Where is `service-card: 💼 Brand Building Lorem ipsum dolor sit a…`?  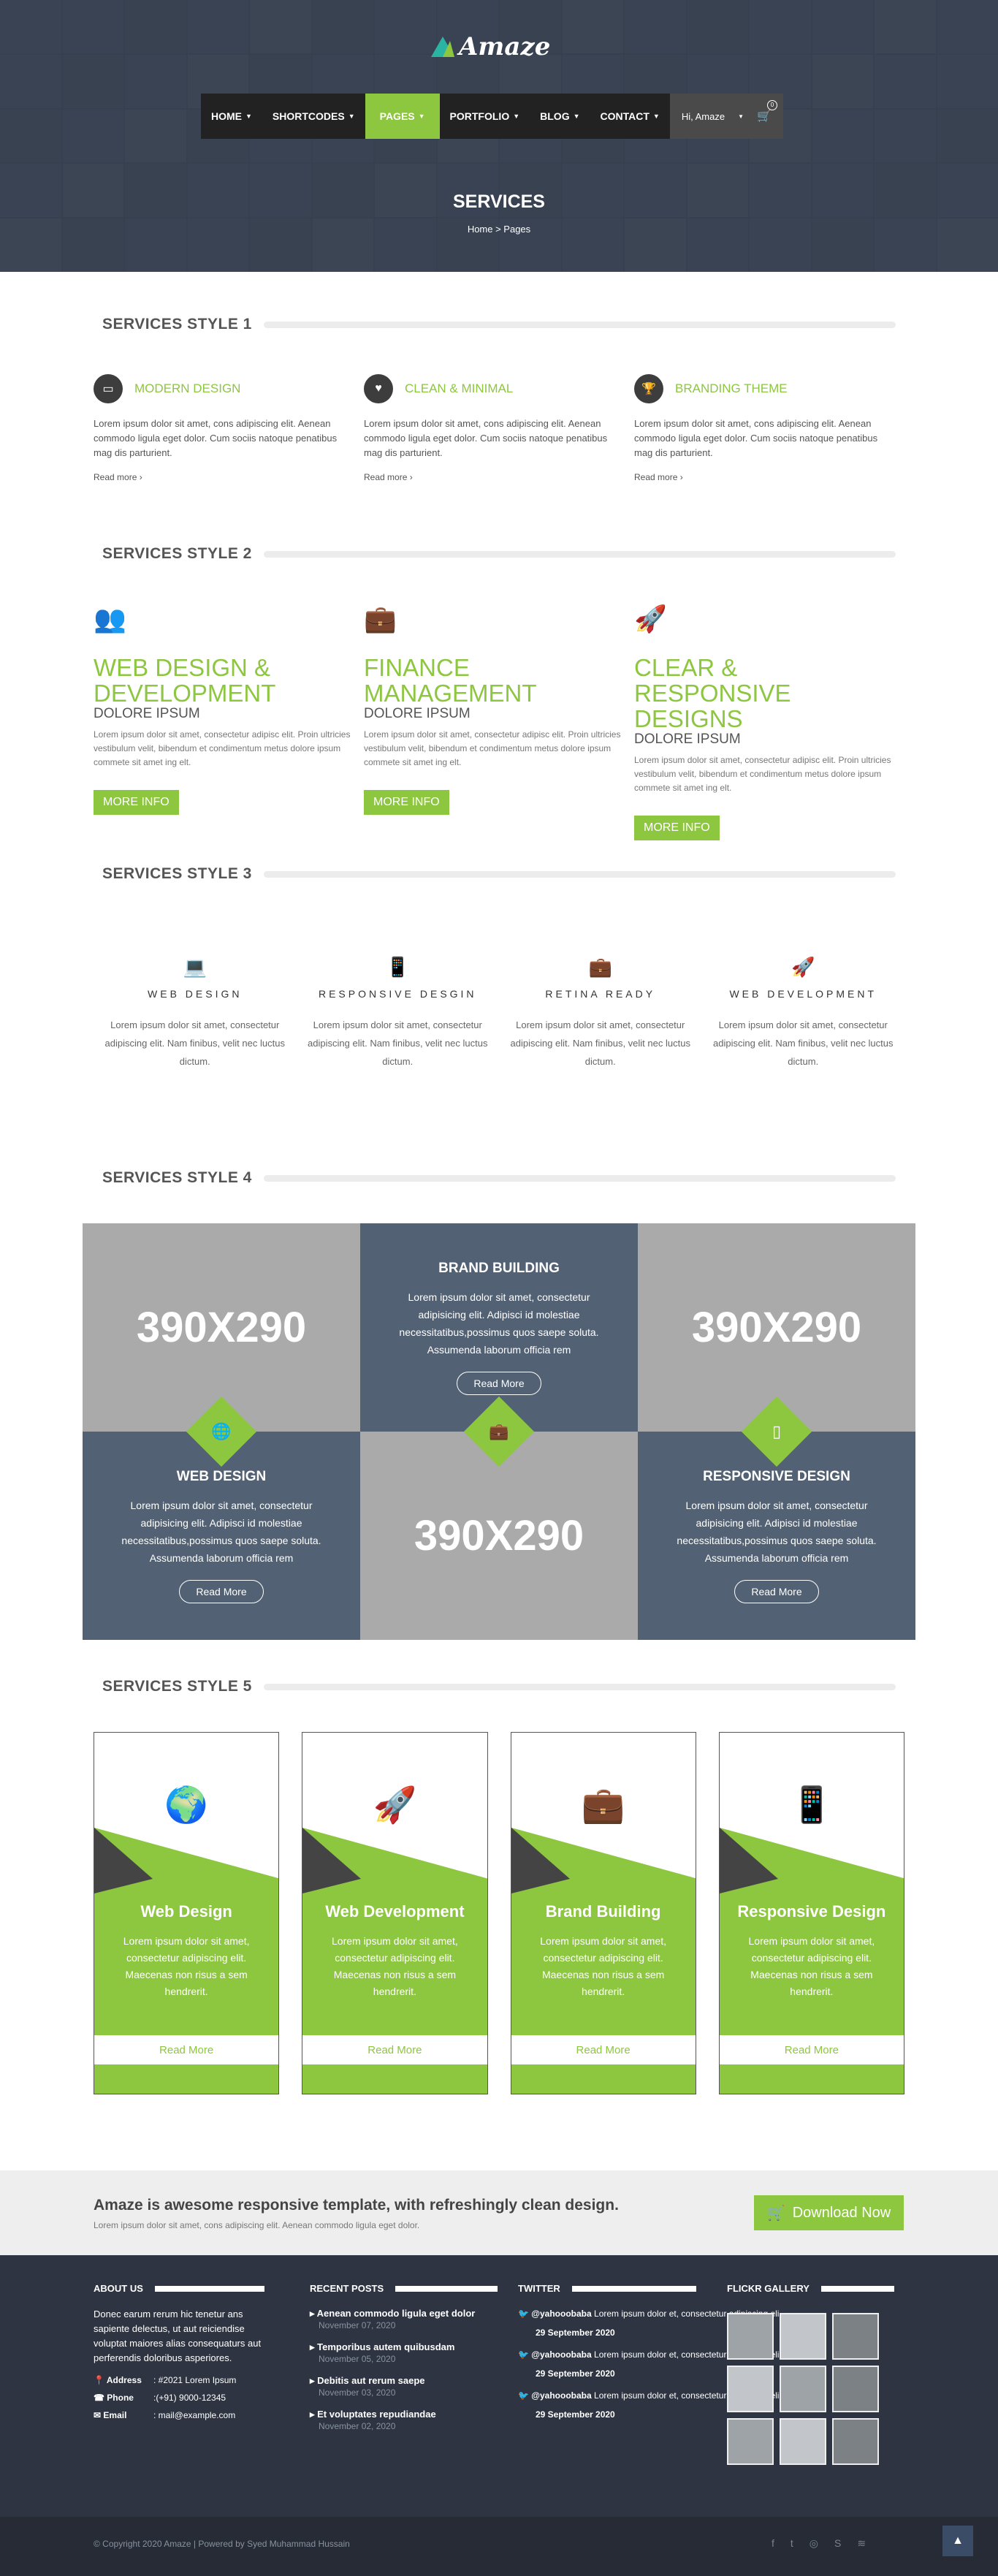 service-card: 💼 Brand Building Lorem ipsum dolor sit a… is located at coordinates (603, 1913).